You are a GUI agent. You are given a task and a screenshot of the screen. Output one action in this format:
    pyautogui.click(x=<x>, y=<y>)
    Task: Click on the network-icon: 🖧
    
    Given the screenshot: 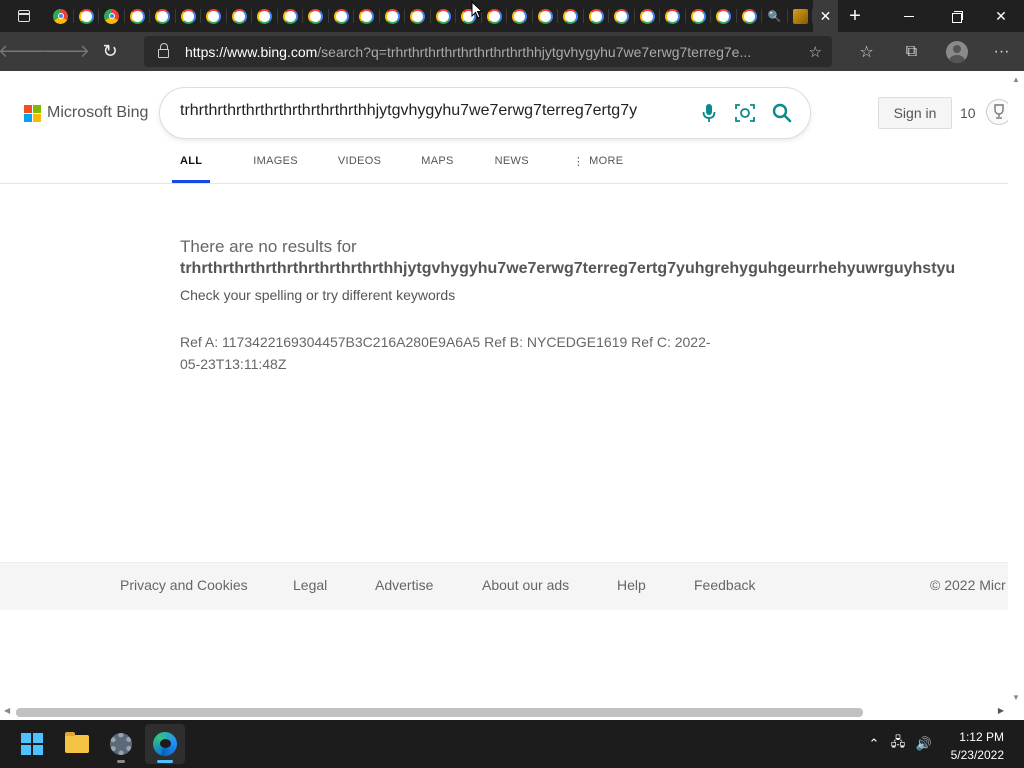 What is the action you would take?
    pyautogui.click(x=898, y=744)
    